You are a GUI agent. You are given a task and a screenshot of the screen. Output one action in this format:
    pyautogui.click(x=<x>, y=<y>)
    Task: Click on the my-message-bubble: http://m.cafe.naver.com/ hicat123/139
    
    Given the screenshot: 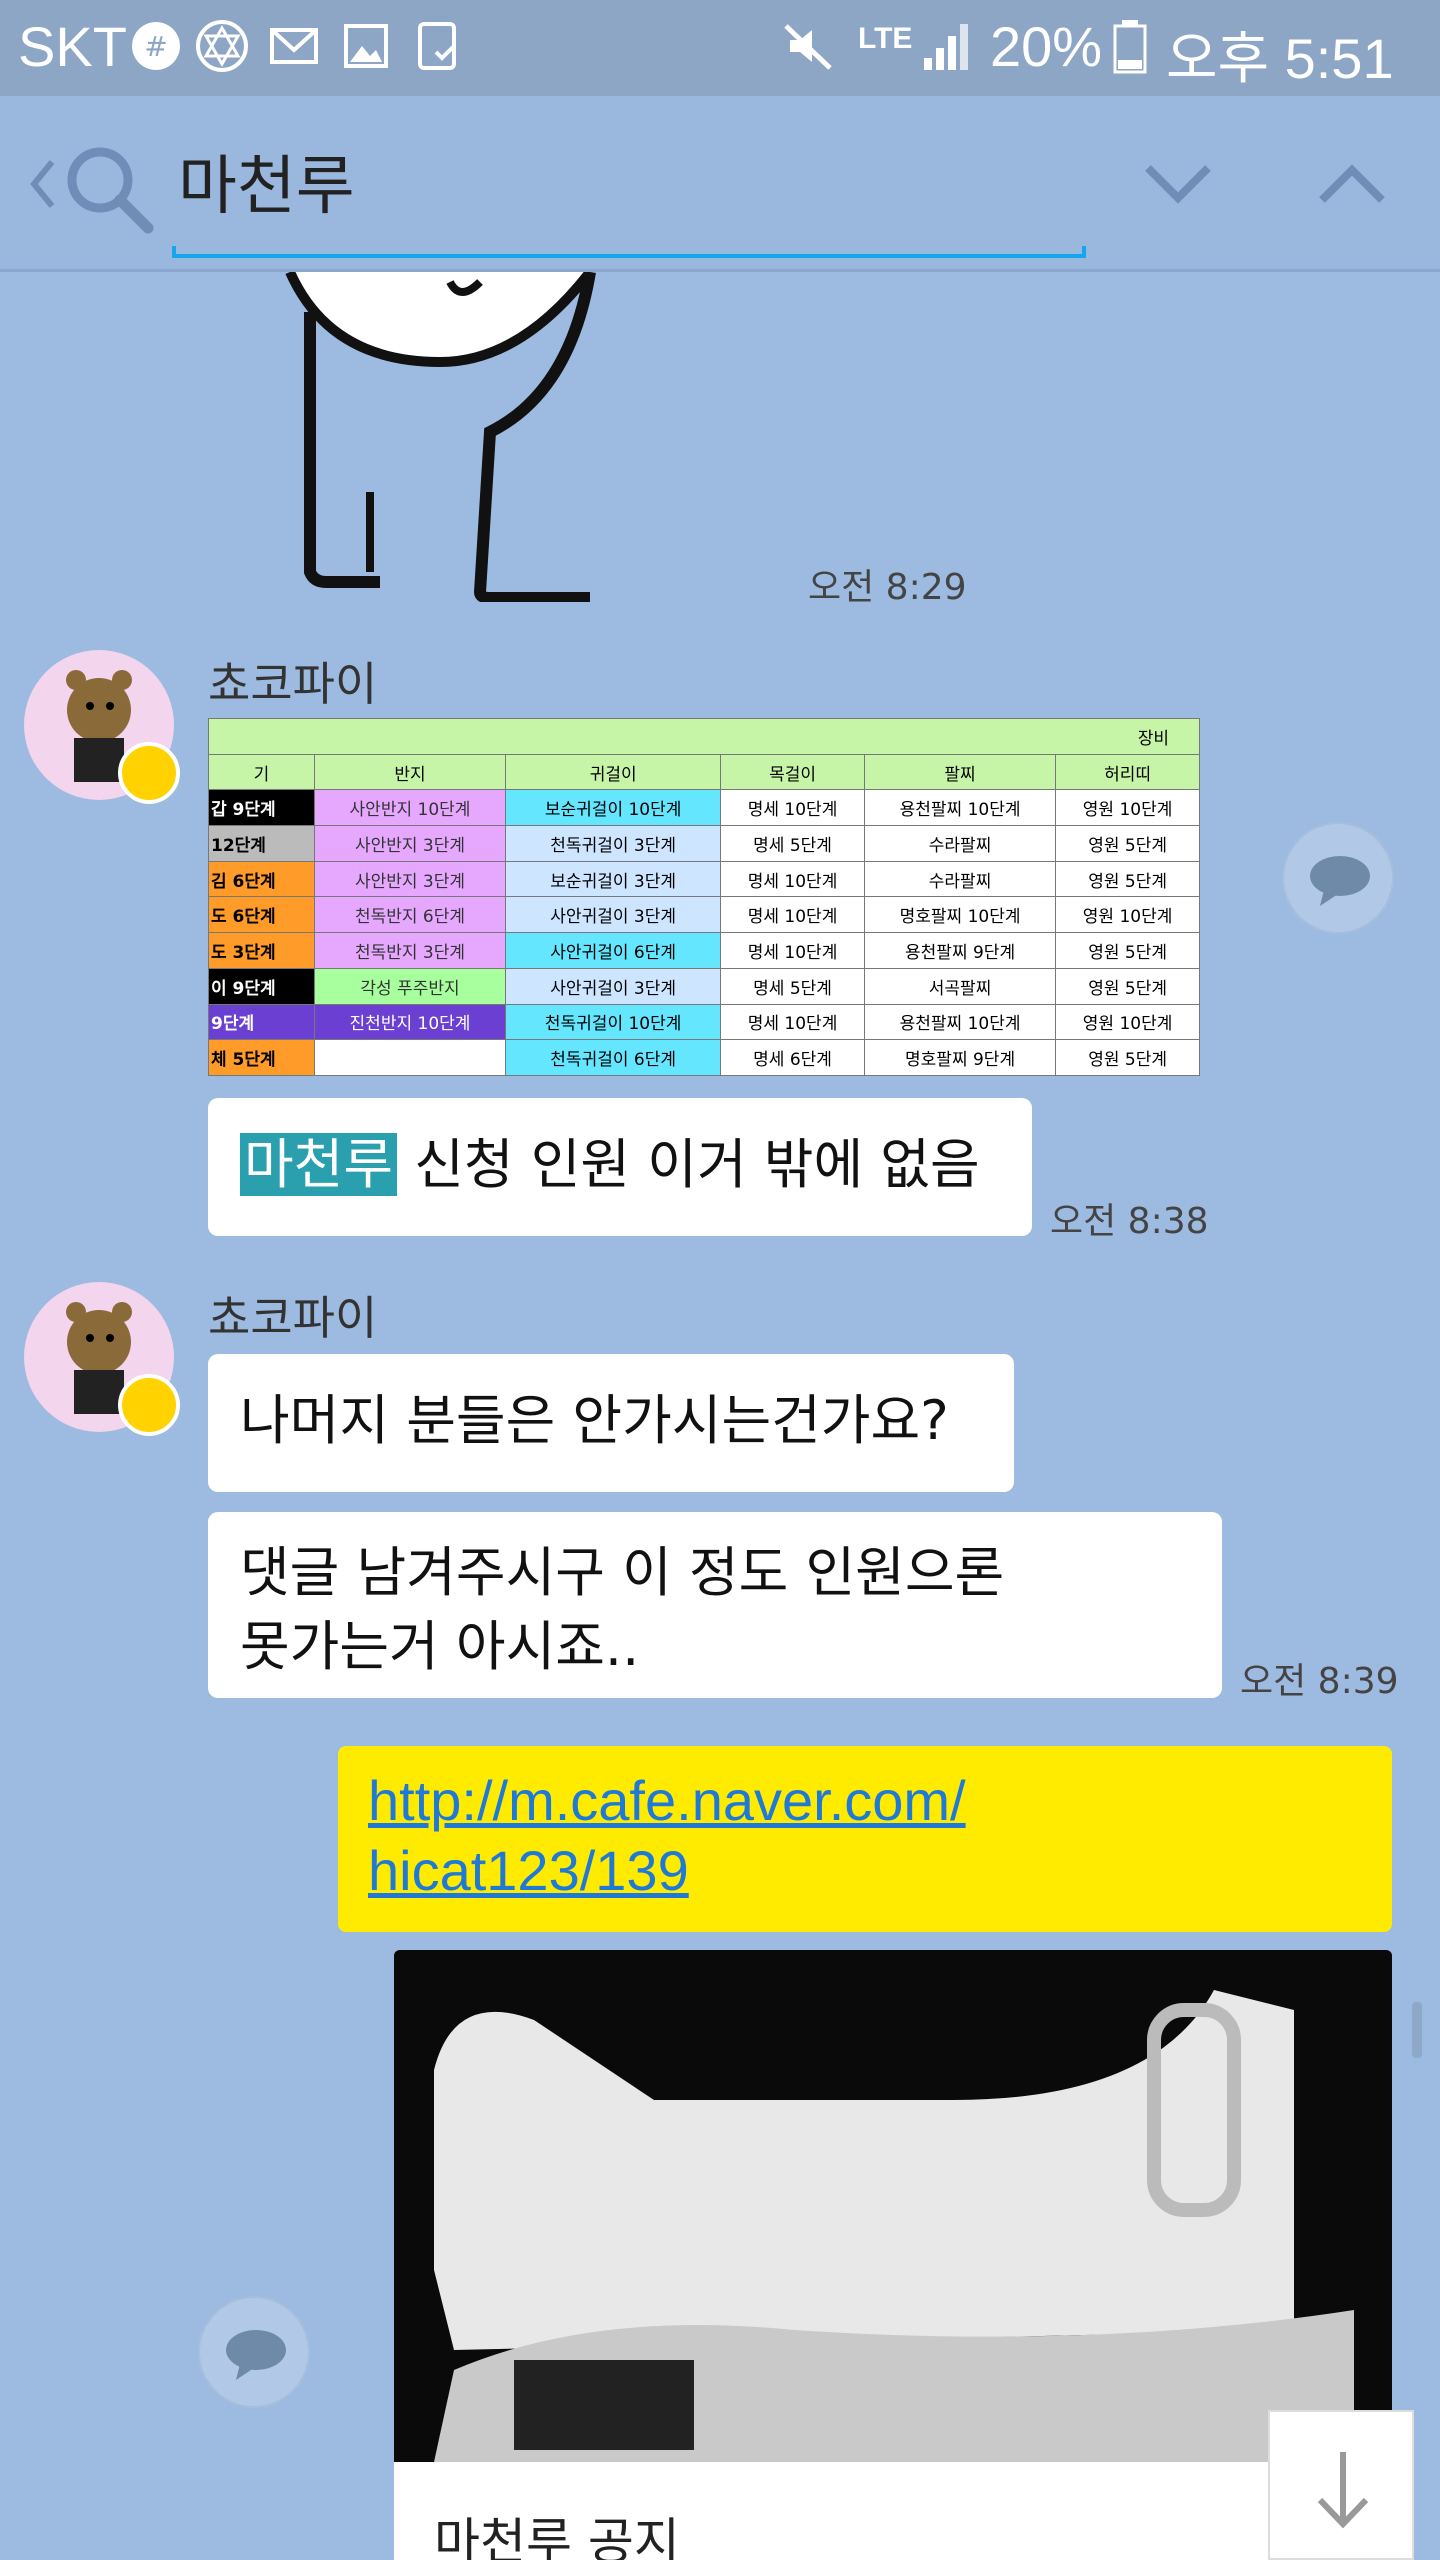 What is the action you would take?
    pyautogui.click(x=865, y=1839)
    